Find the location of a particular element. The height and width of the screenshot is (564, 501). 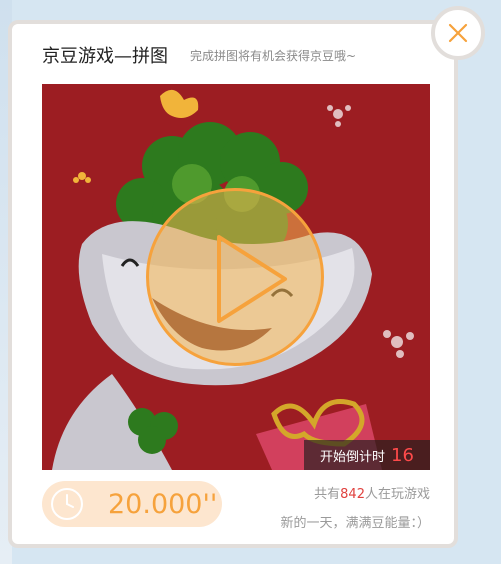

dialog-subtitle: 完成拼图将有机会获得京豆哦~ is located at coordinates (273, 56).